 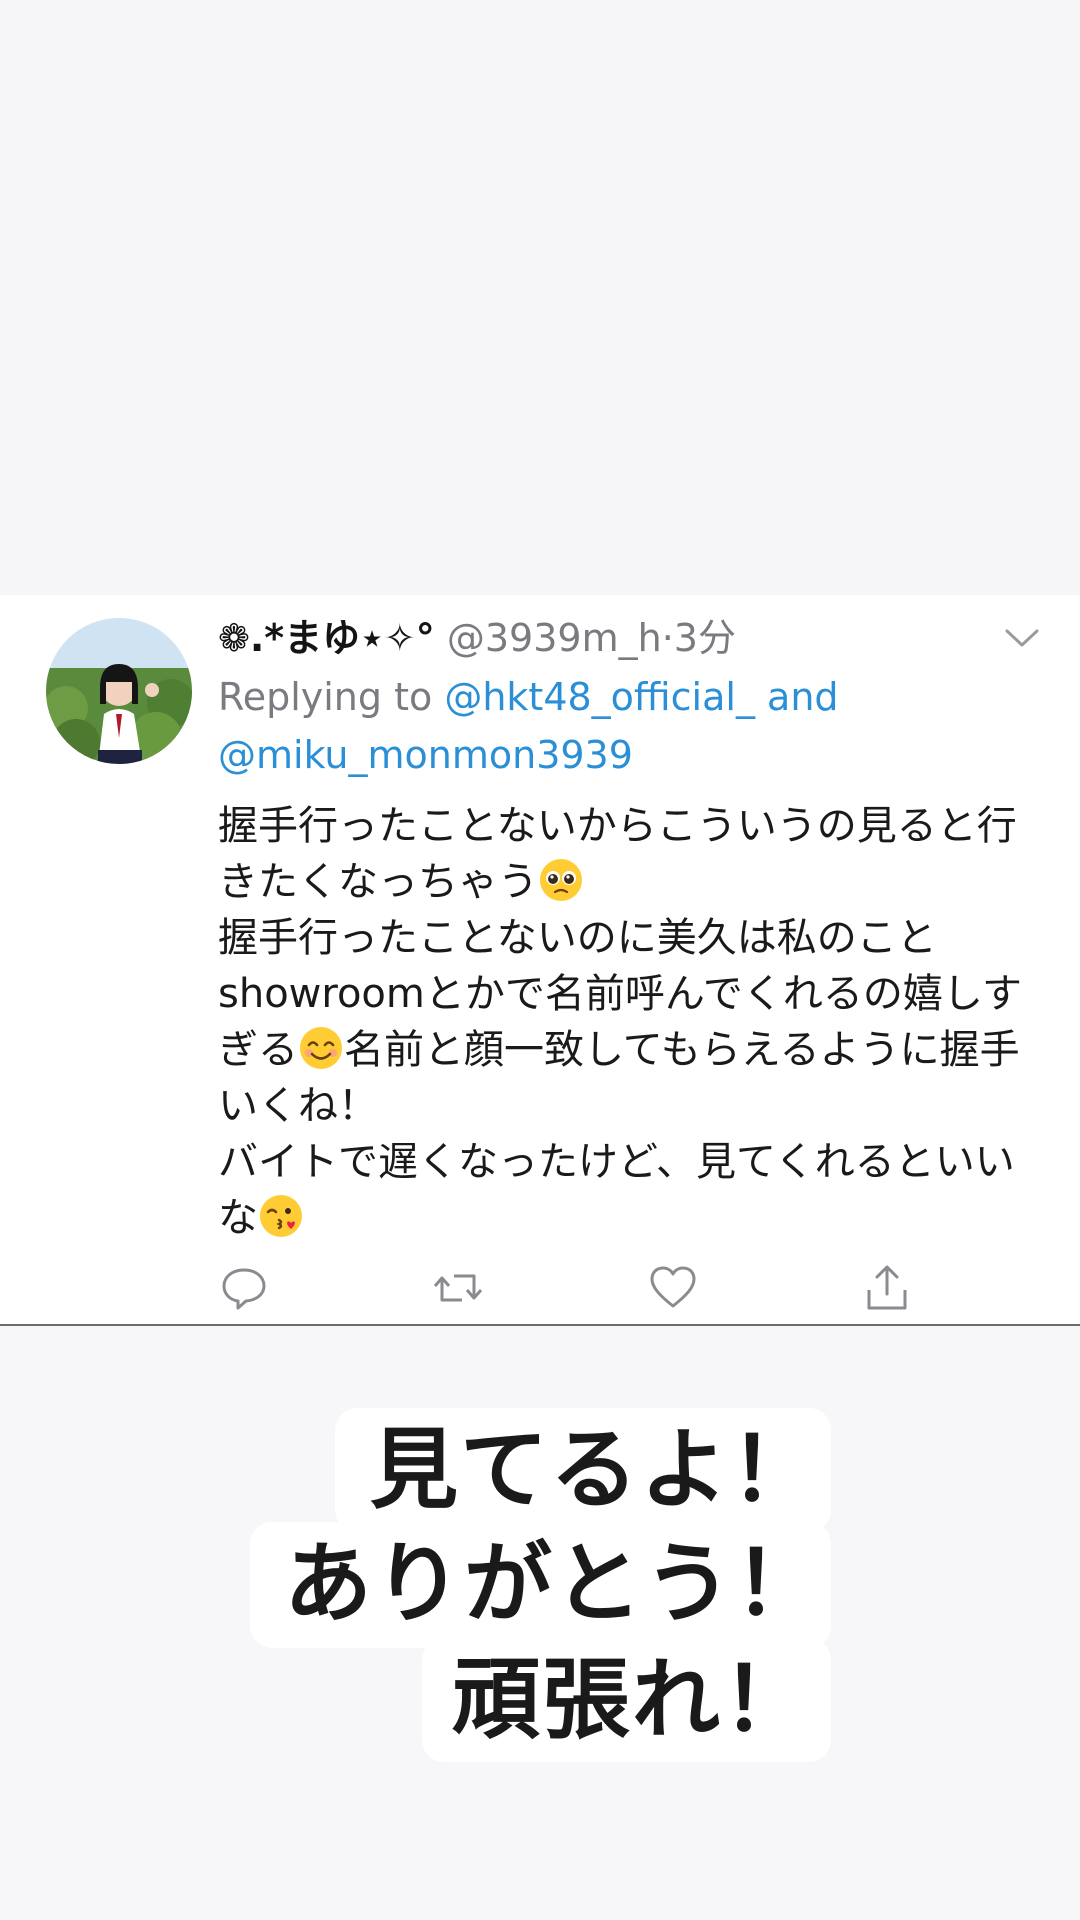 I want to click on replying-prefix: Replying to, so click(x=325, y=697).